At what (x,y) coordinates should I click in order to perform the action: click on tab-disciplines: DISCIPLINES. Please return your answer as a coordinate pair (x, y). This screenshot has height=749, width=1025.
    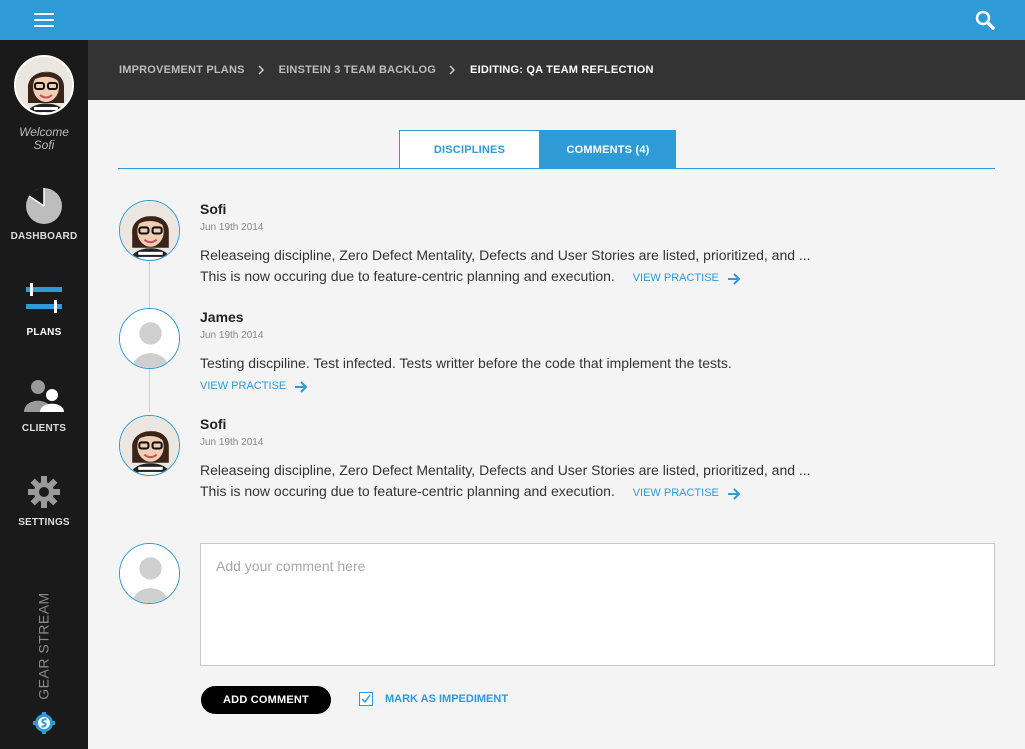
    Looking at the image, I should click on (469, 149).